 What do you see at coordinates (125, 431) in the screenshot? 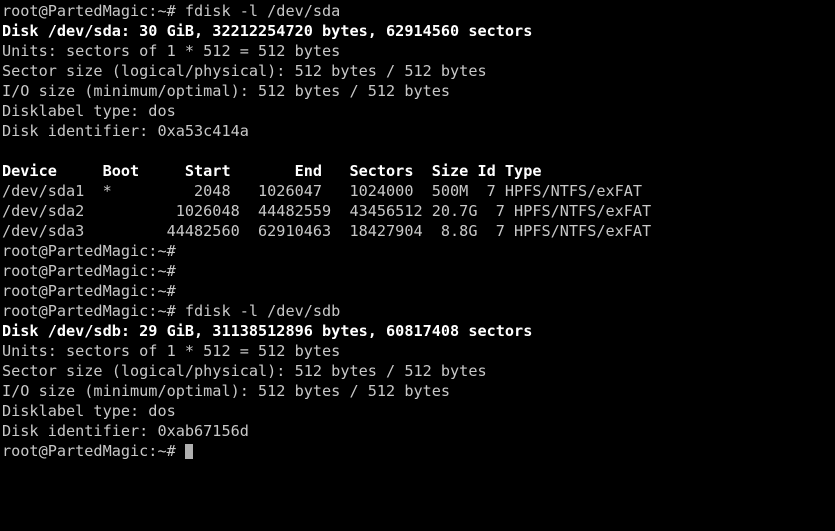
I see `terminal-line: Disk identifier: 0xab67156d` at bounding box center [125, 431].